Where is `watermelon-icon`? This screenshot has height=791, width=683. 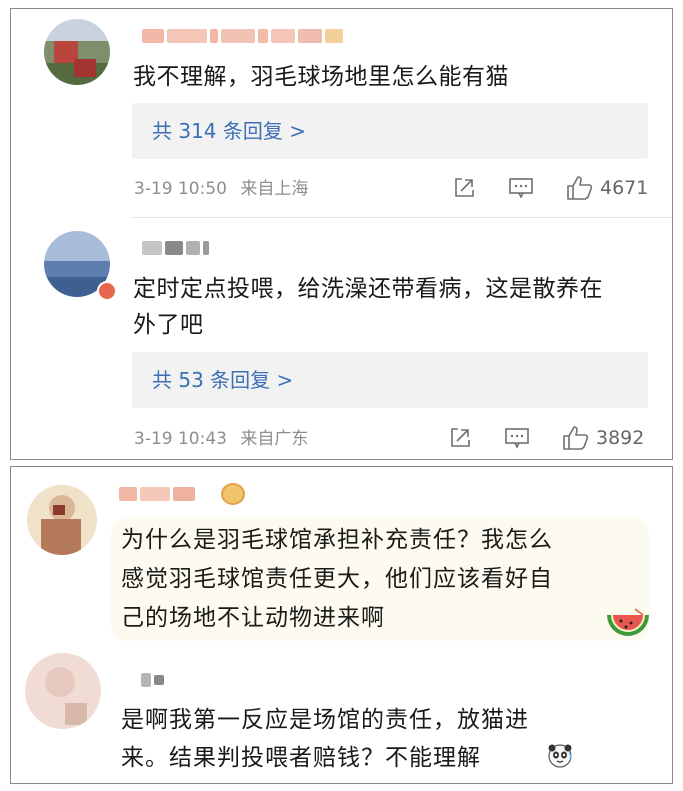
watermelon-icon is located at coordinates (628, 628).